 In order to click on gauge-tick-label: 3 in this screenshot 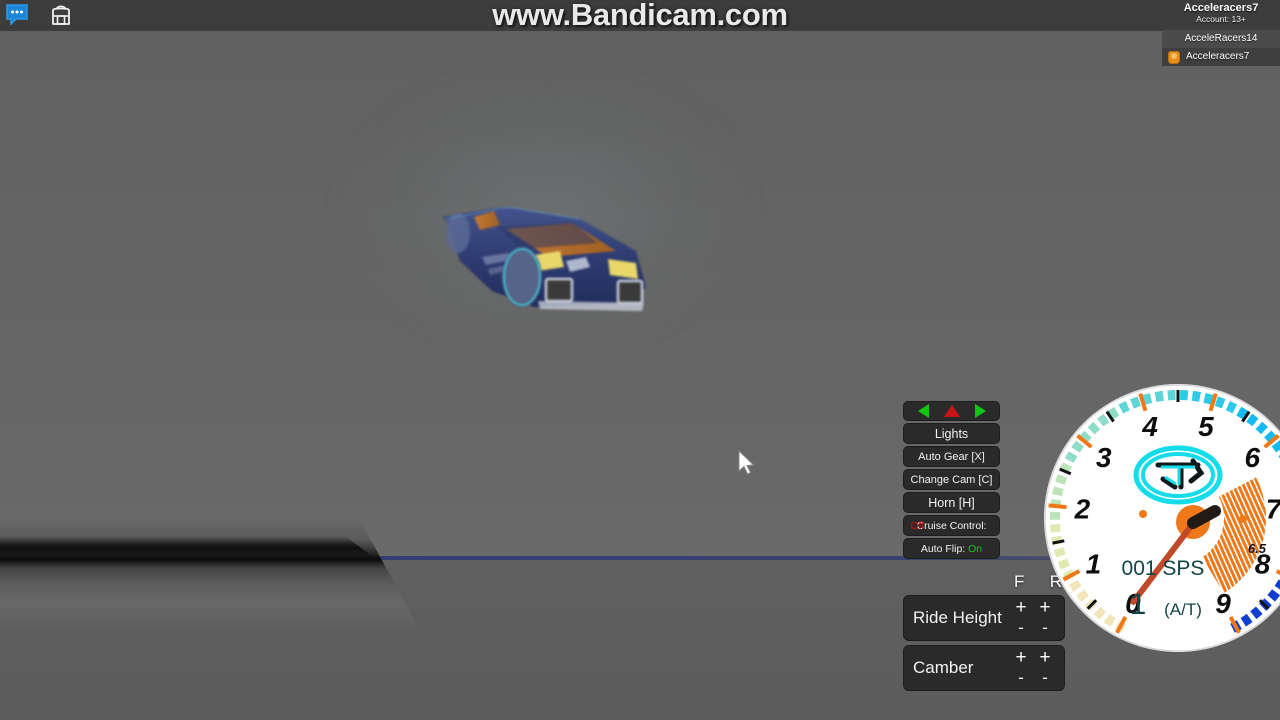, I will do `click(1104, 457)`.